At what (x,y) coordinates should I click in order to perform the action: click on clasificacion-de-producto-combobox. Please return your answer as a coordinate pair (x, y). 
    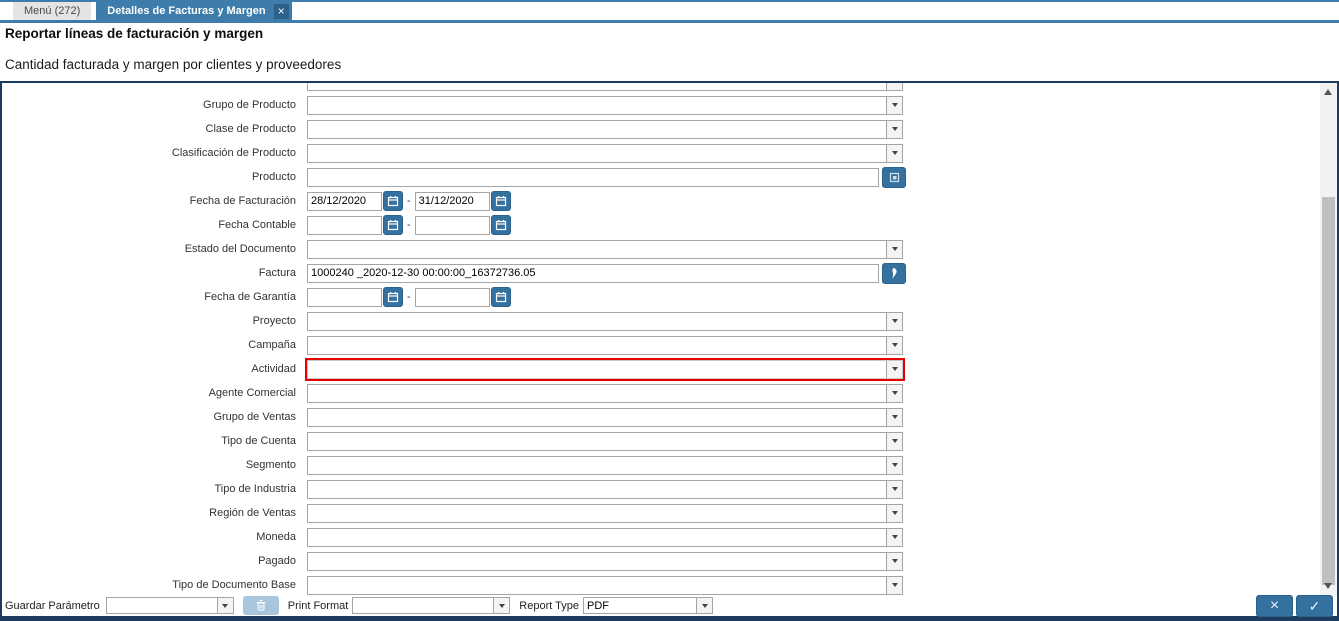
    Looking at the image, I should click on (605, 153).